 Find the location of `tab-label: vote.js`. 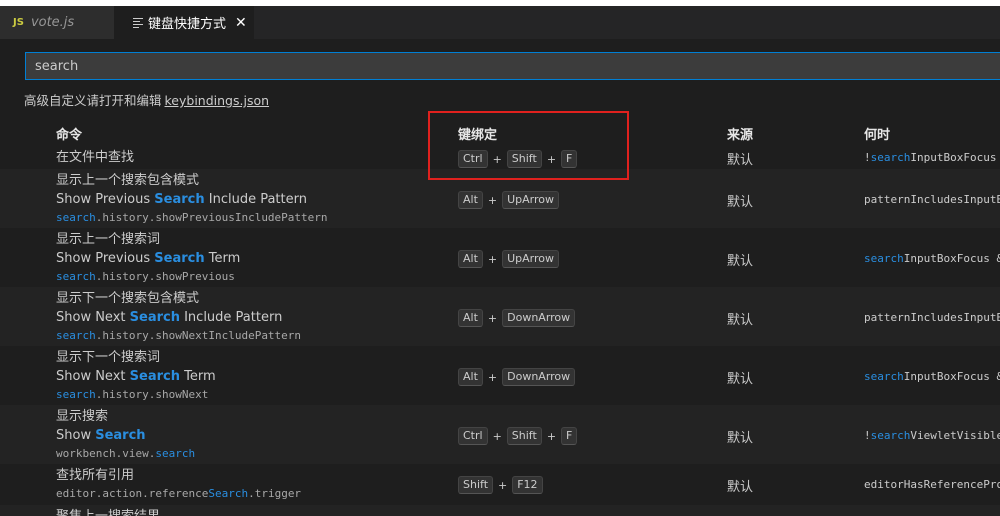

tab-label: vote.js is located at coordinates (52, 22).